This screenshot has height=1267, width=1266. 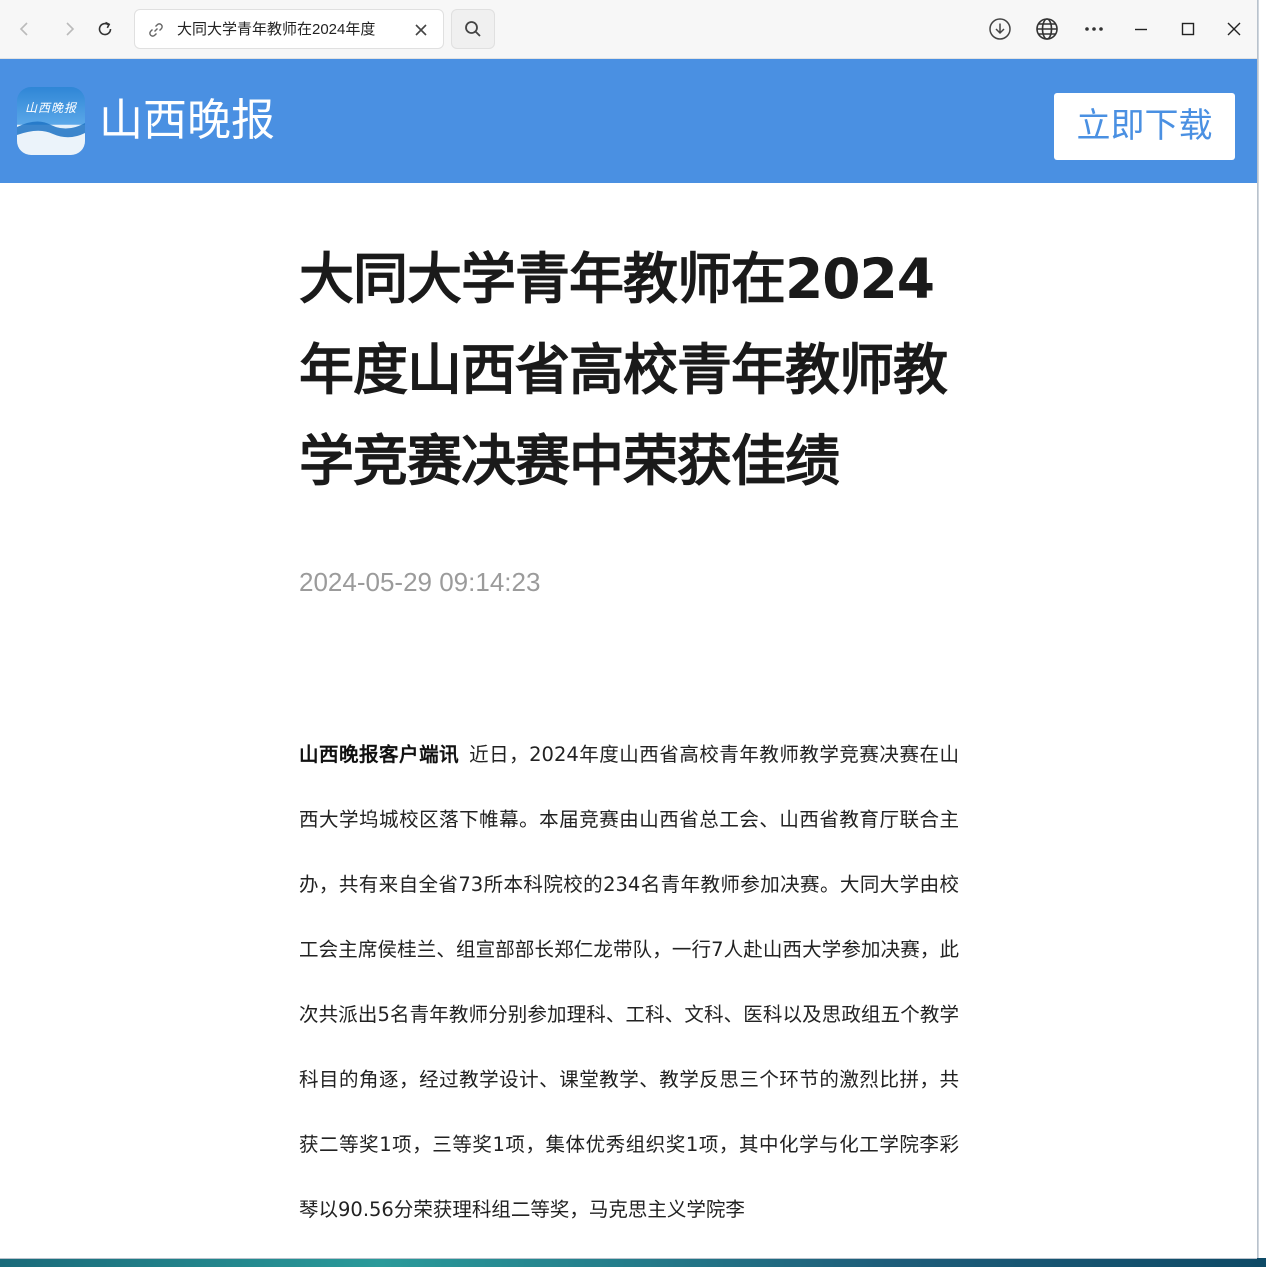 What do you see at coordinates (1000, 29) in the screenshot?
I see `download-icon` at bounding box center [1000, 29].